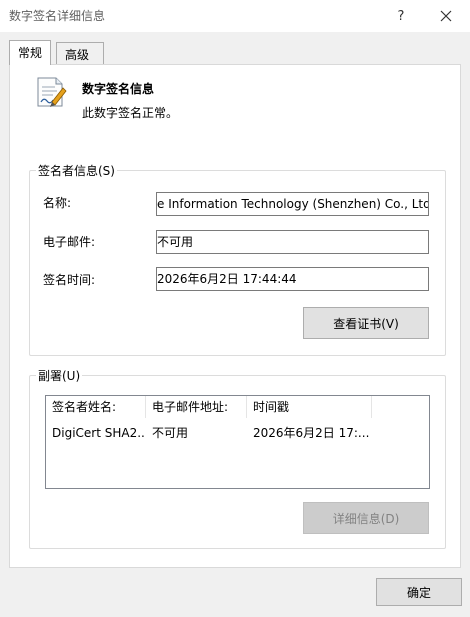 This screenshot has width=470, height=617. I want to click on column-timestamp: 时间戳, so click(309, 407).